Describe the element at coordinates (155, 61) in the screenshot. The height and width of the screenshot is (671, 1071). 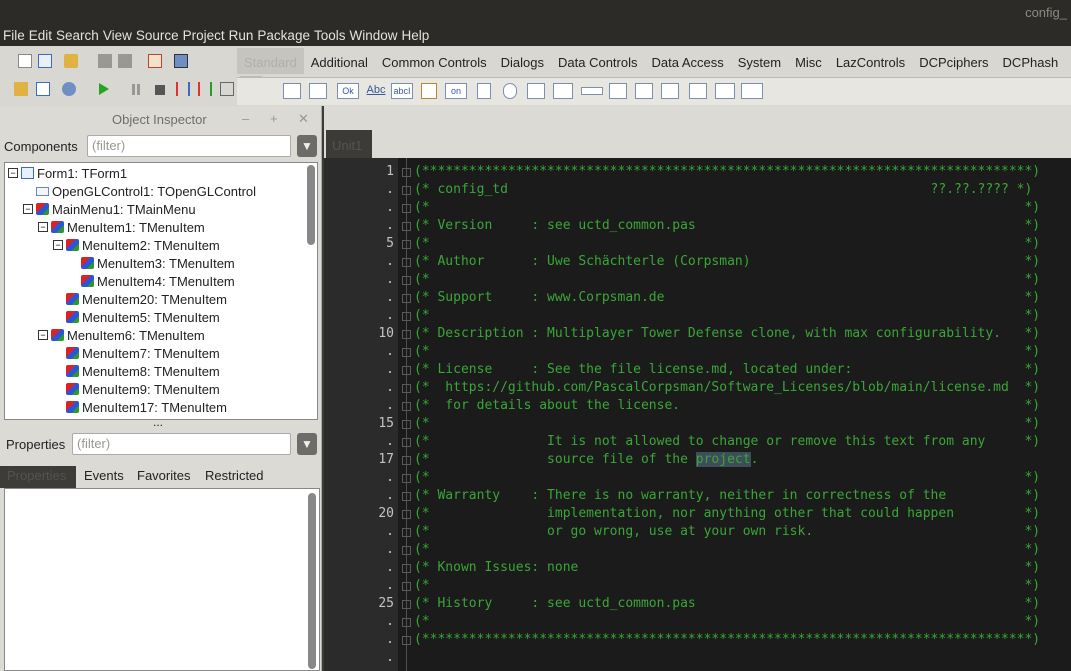
I see `toggle-form-icon` at that location.